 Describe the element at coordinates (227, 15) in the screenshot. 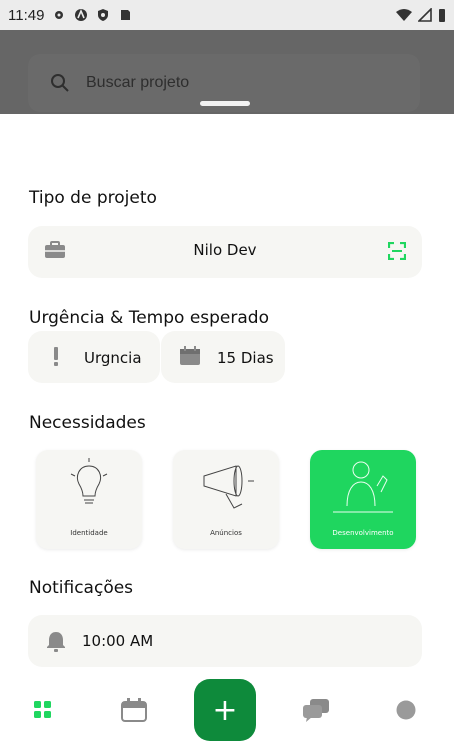

I see `status-bar: 11:49` at that location.